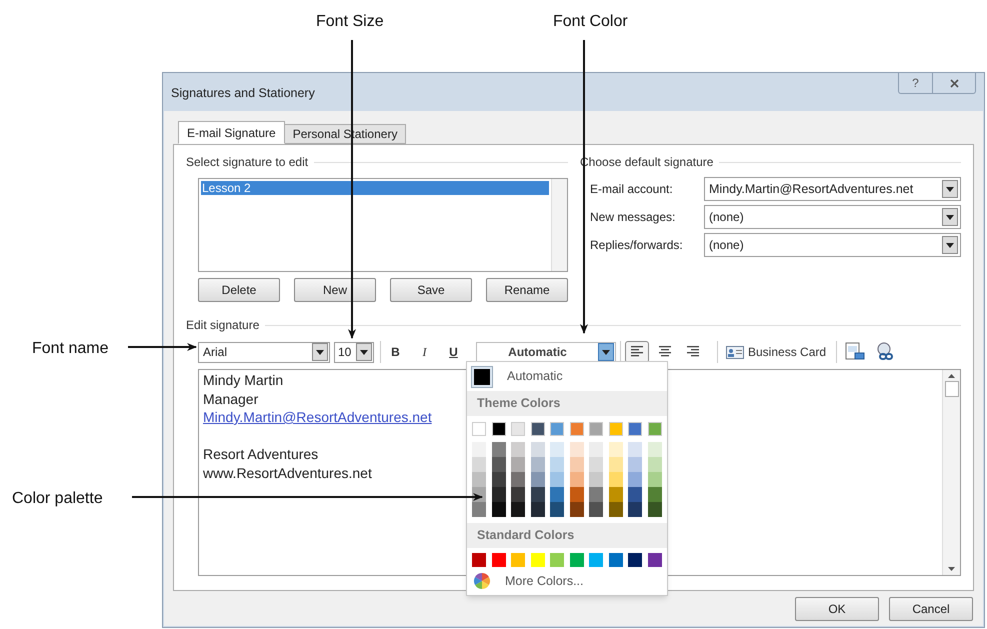  Describe the element at coordinates (951, 376) in the screenshot. I see `scroll-up-icon` at that location.